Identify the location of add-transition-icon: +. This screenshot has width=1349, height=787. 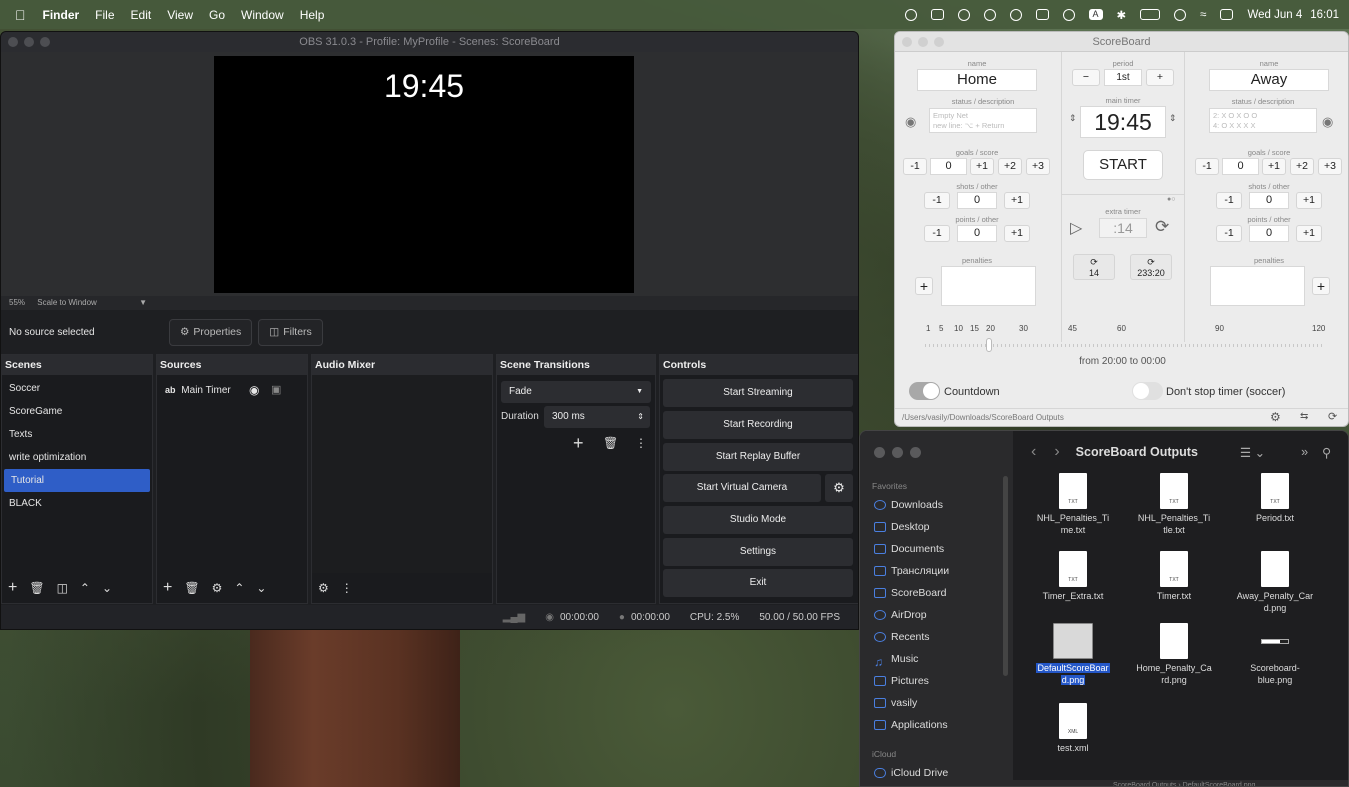
(578, 443).